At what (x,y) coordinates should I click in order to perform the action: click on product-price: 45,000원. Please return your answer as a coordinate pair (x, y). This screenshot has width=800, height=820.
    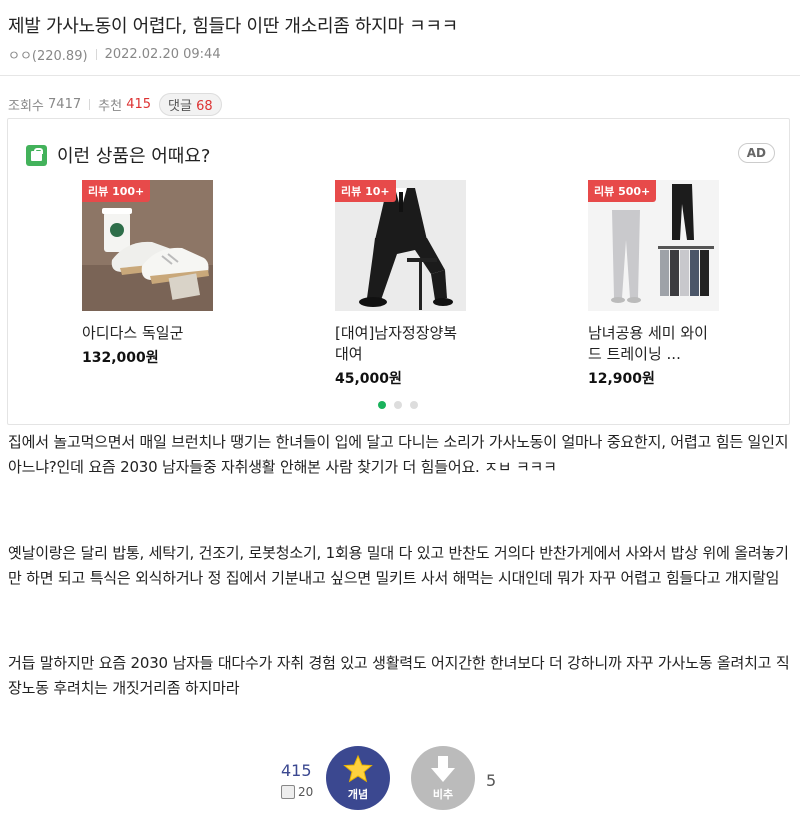
    Looking at the image, I should click on (368, 379).